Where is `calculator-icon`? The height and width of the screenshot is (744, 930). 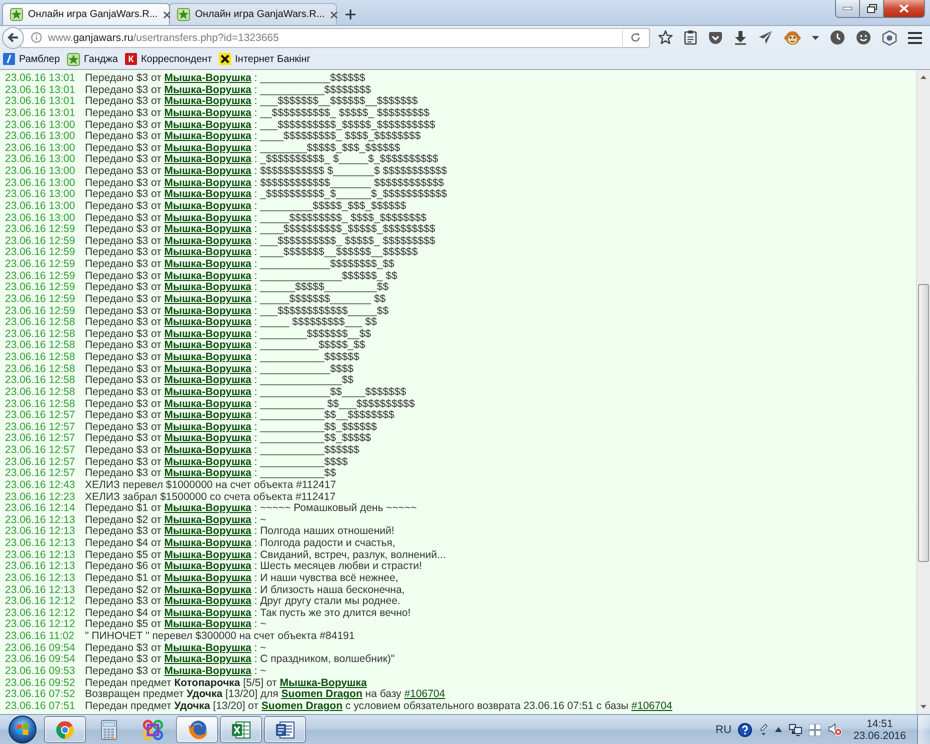 calculator-icon is located at coordinates (109, 730).